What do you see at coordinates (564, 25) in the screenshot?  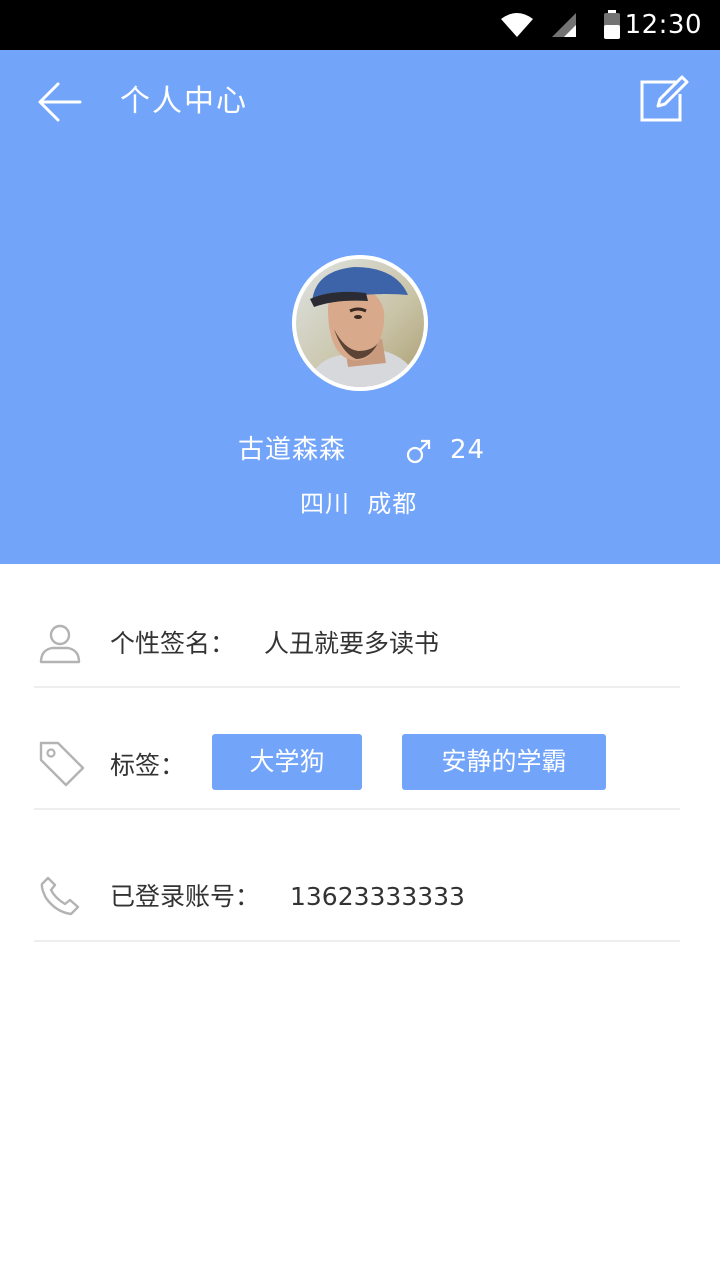 I see `signal-icon` at bounding box center [564, 25].